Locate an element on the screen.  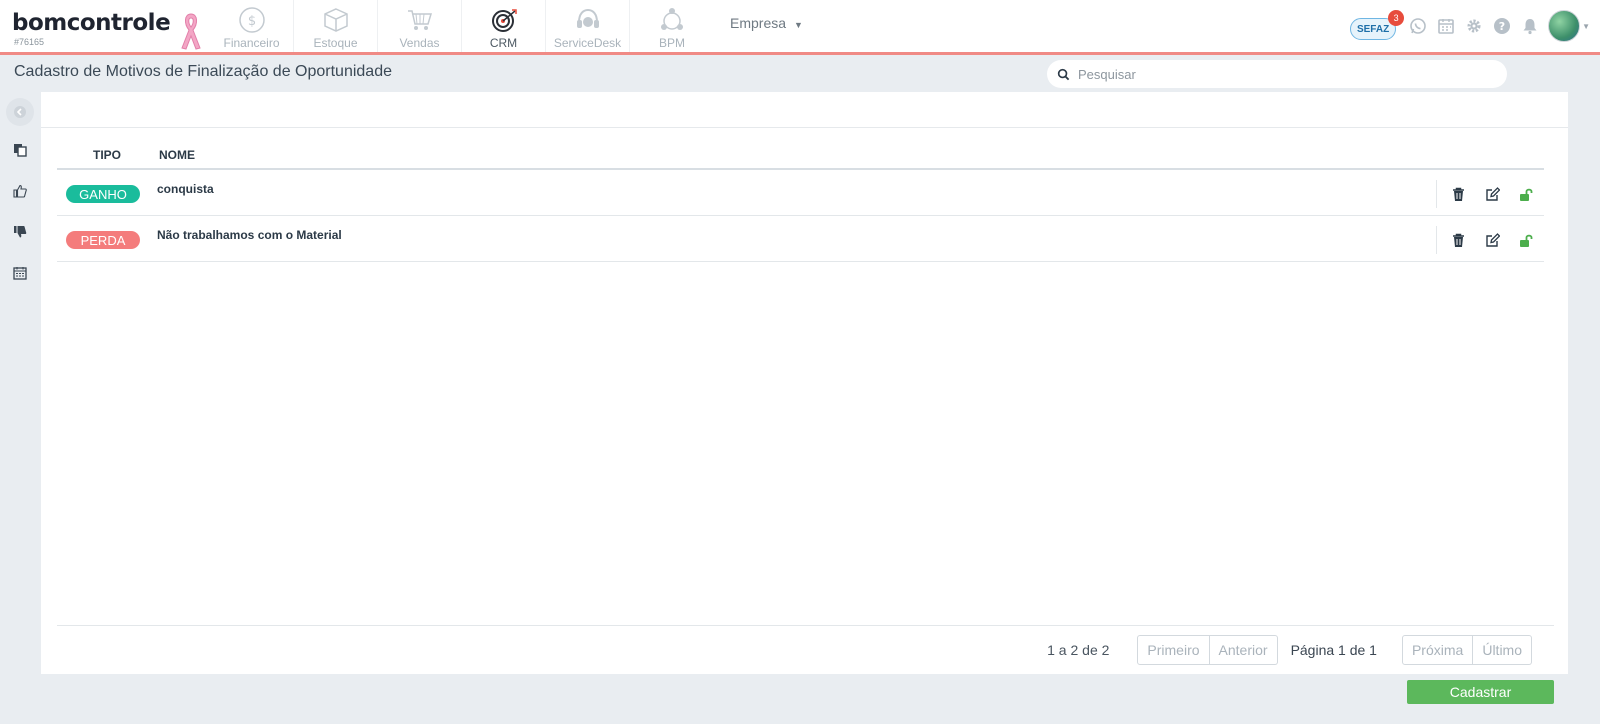
company-menu: Empresa ▼ is located at coordinates (766, 23).